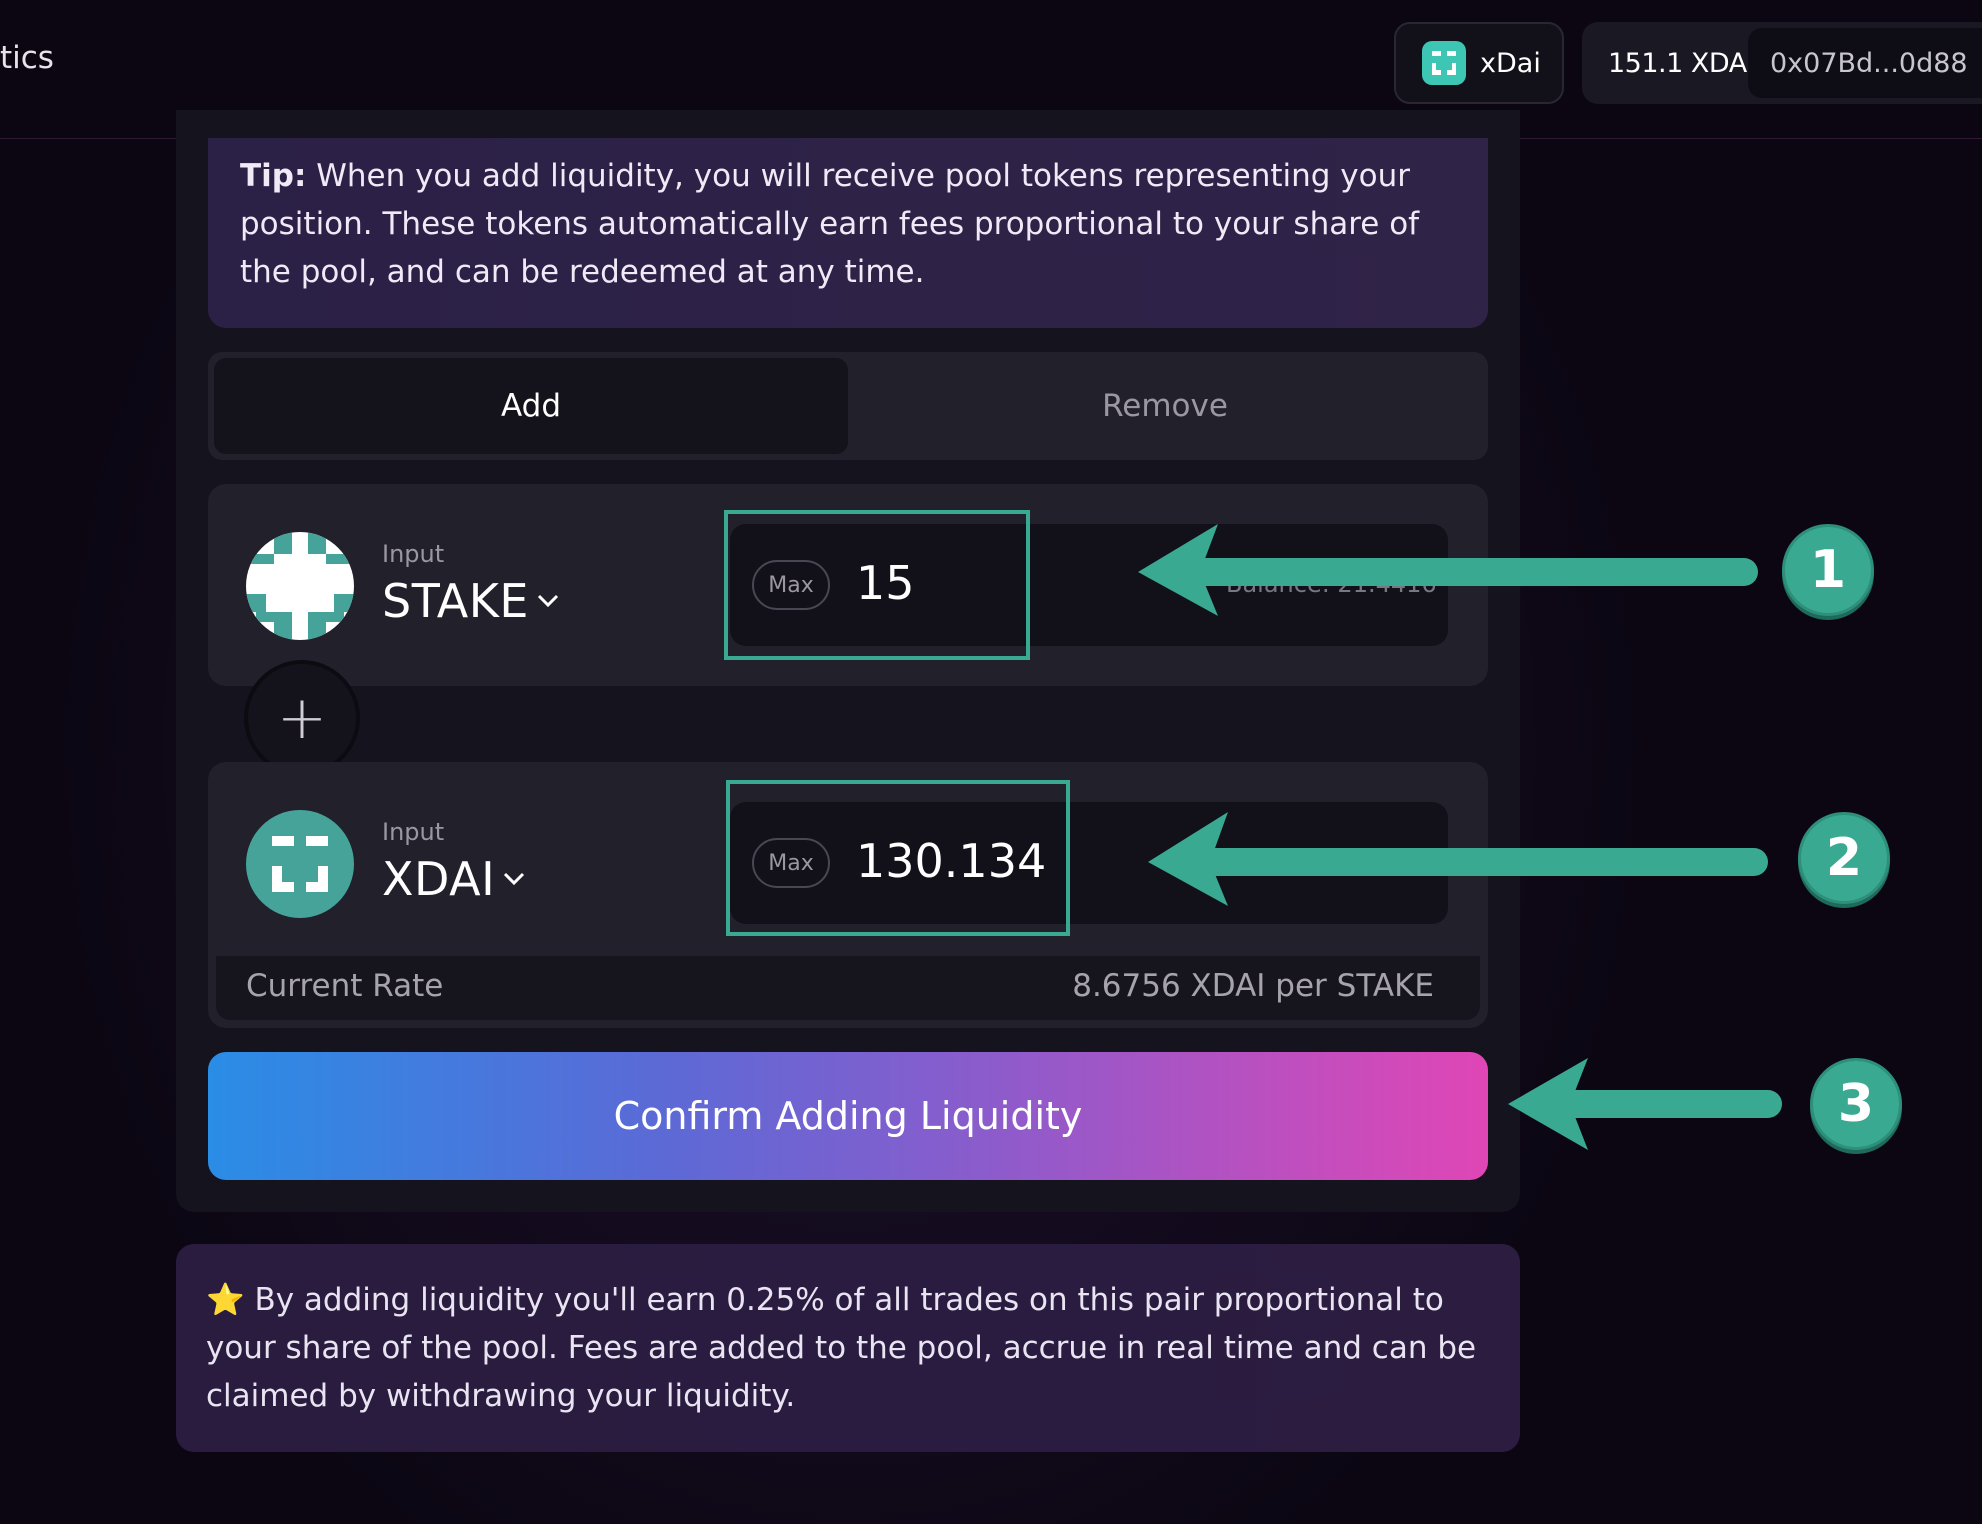 The height and width of the screenshot is (1524, 1982). I want to click on arrow-2-shaft, so click(1480, 862).